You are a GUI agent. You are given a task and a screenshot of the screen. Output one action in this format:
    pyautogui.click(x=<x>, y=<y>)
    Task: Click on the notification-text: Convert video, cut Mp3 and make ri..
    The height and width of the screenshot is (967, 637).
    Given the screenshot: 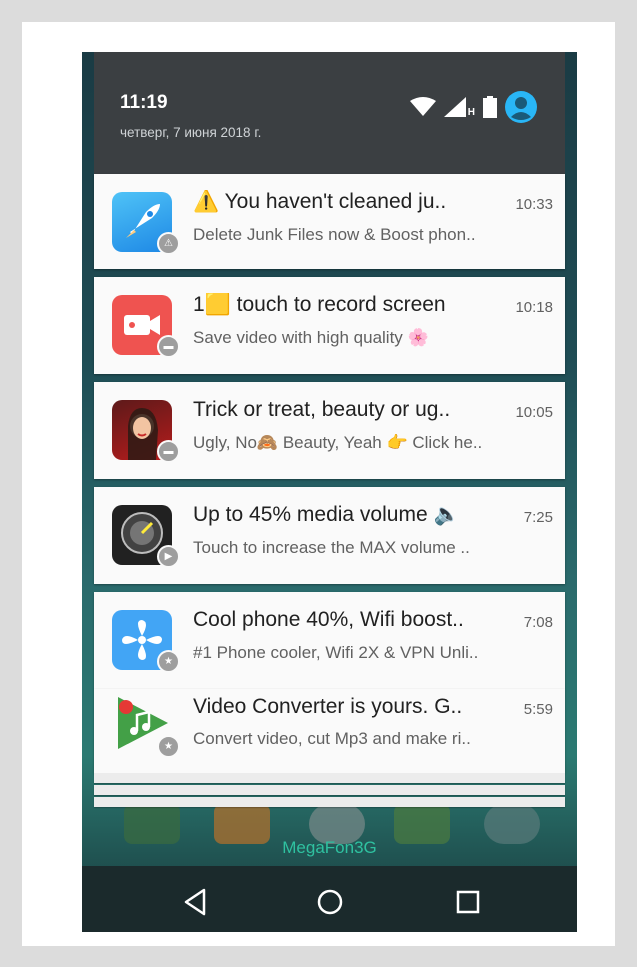 What is the action you would take?
    pyautogui.click(x=332, y=738)
    